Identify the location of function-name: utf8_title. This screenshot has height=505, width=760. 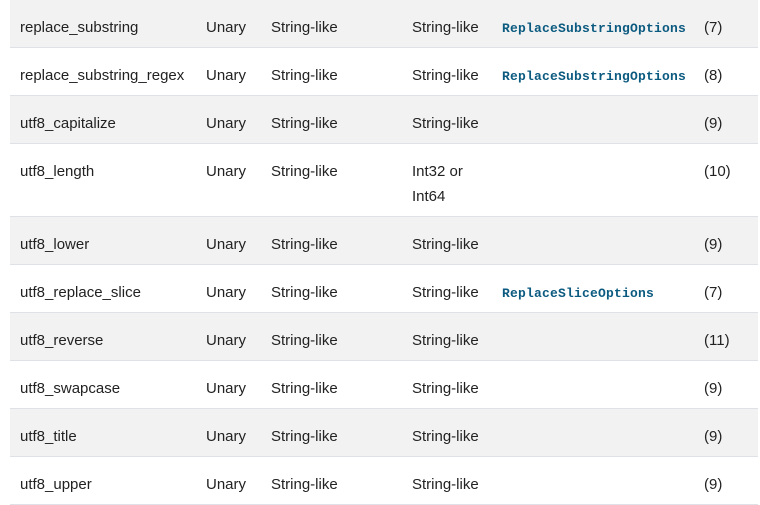
(48, 436).